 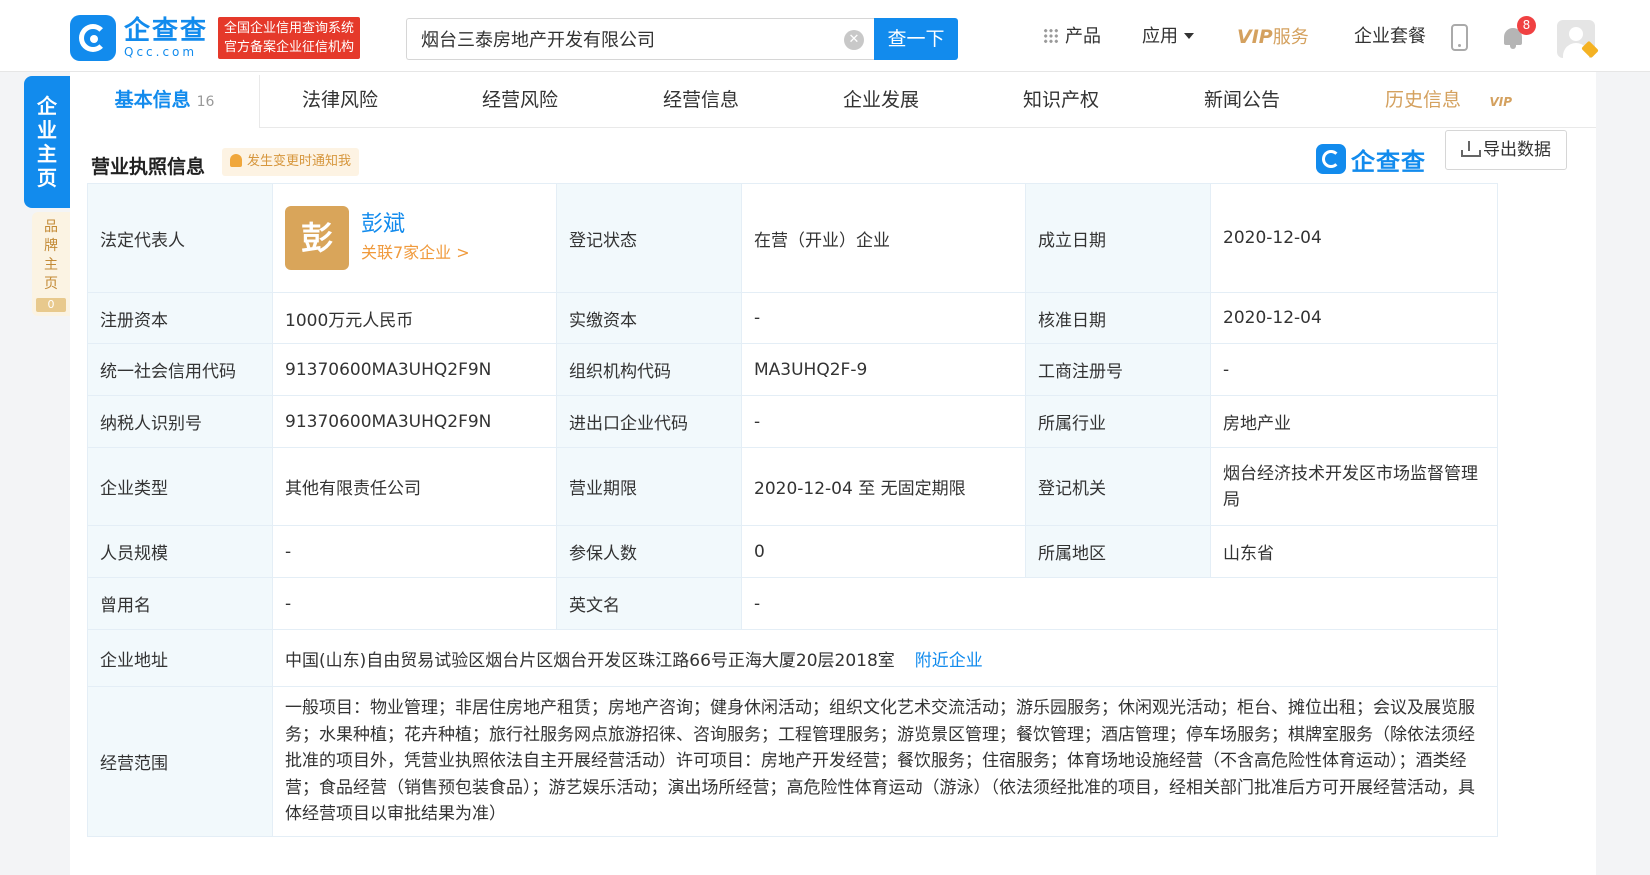 I want to click on download-icon, so click(x=1471, y=149).